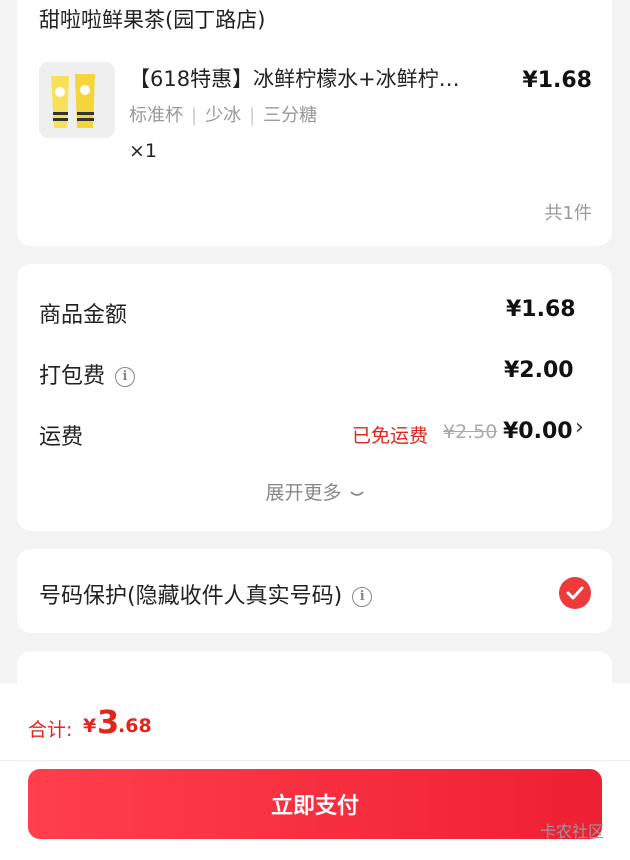 The height and width of the screenshot is (860, 630). I want to click on expand-more-button: 展开更多, so click(314, 491).